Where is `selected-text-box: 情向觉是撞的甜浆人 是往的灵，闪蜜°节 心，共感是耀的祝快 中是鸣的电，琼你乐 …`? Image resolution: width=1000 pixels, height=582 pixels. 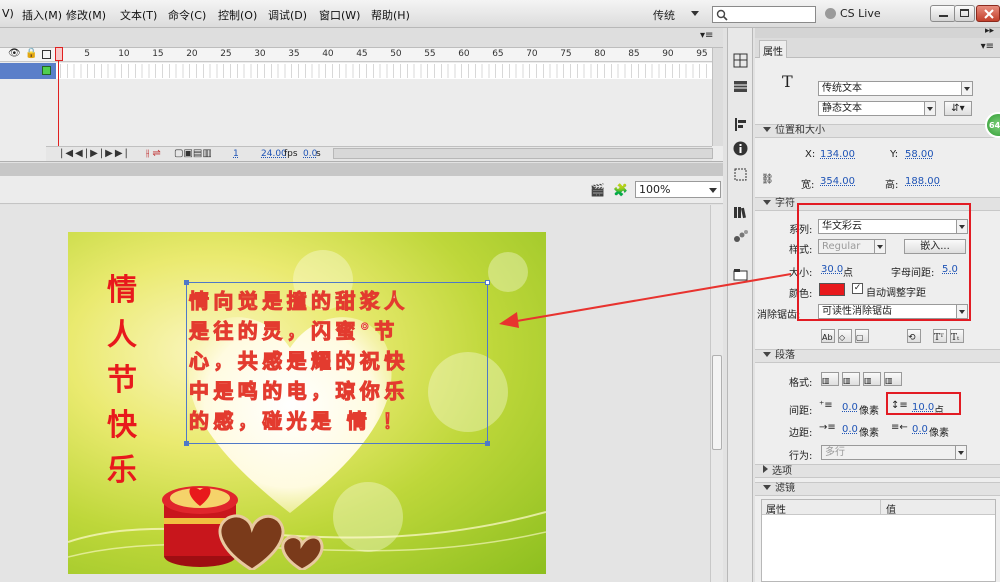
selected-text-box: 情向觉是撞的甜浆人 是往的灵，闪蜜°节 心，共感是耀的祝快 中是鸣的电，琼你乐 … is located at coordinates (337, 363).